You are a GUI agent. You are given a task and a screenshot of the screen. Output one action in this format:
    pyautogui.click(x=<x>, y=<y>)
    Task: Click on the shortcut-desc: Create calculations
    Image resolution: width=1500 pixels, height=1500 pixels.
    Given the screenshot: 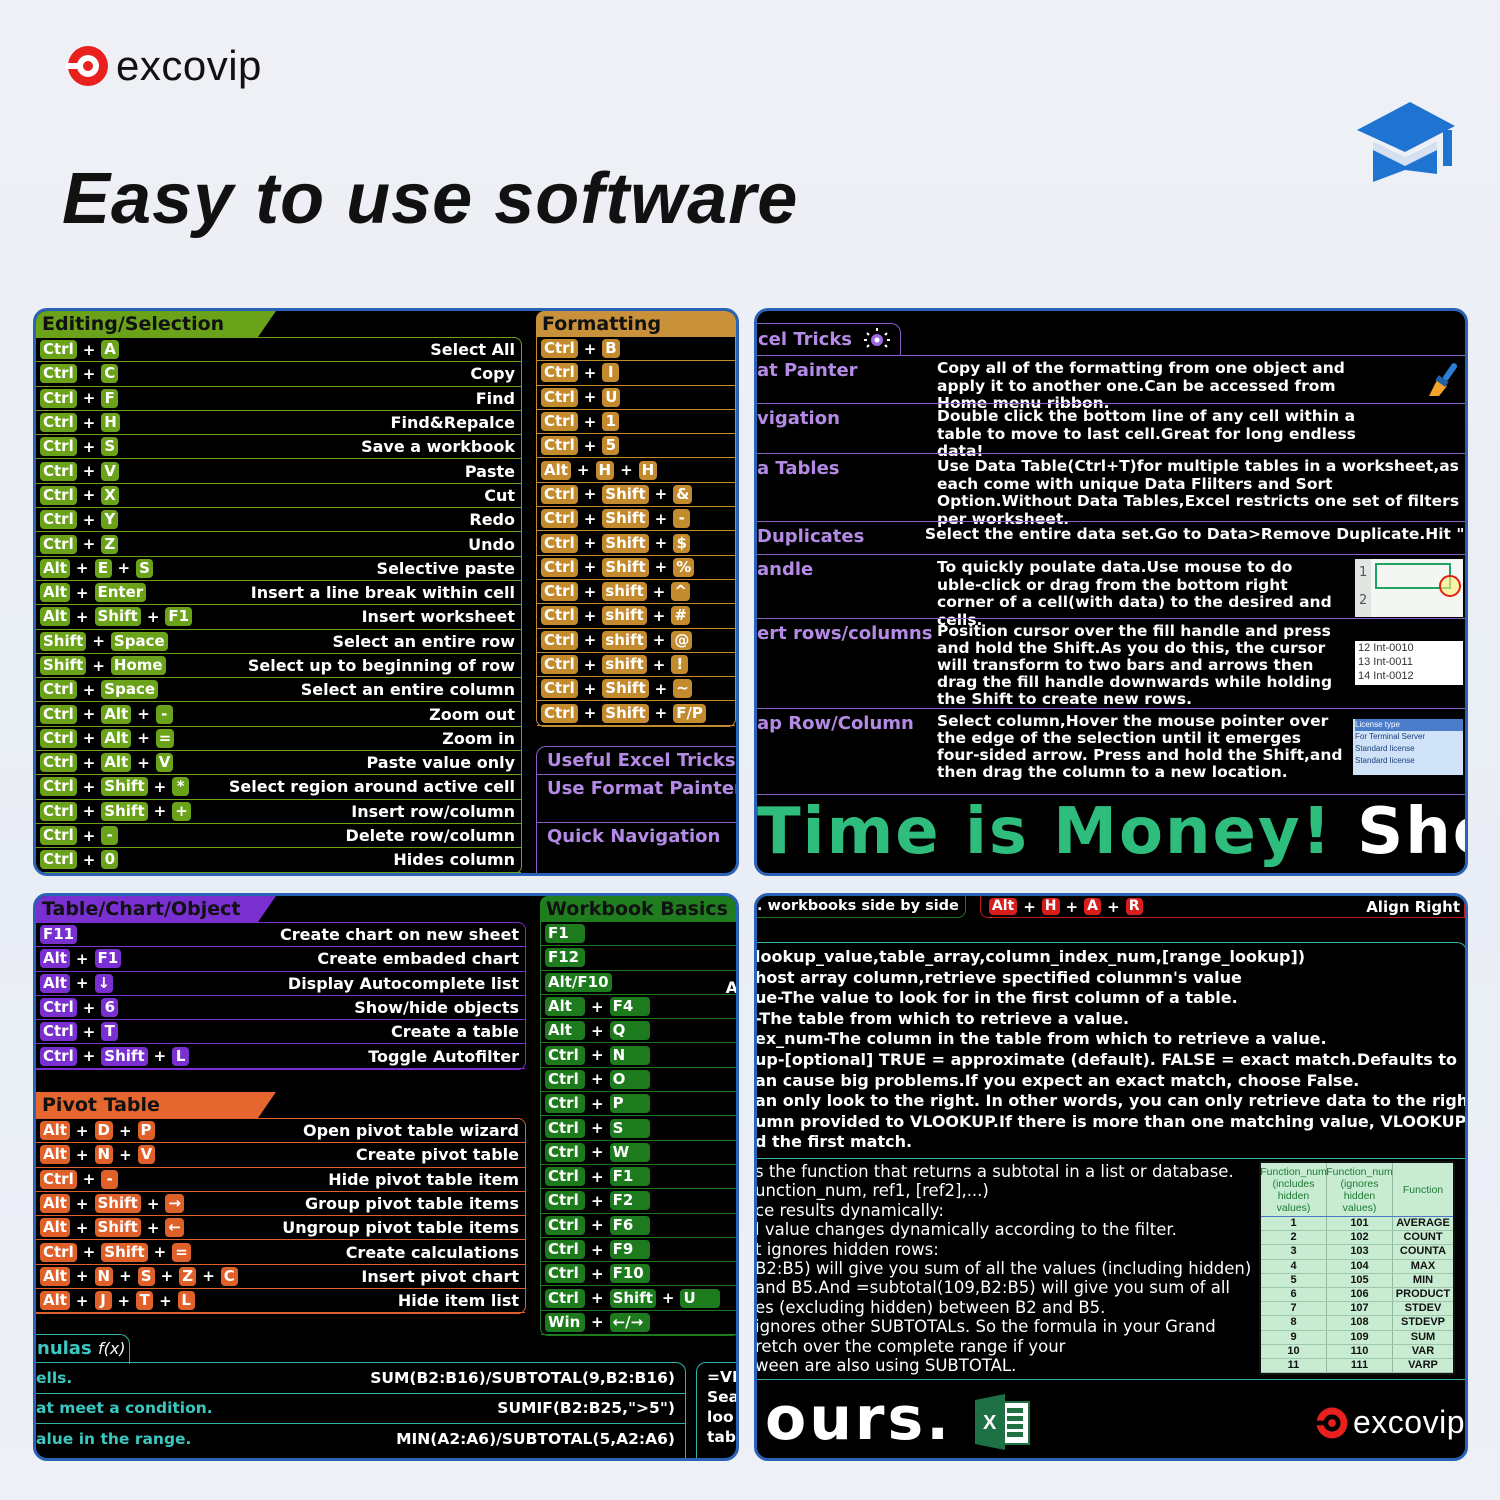 What is the action you would take?
    pyautogui.click(x=432, y=1252)
    